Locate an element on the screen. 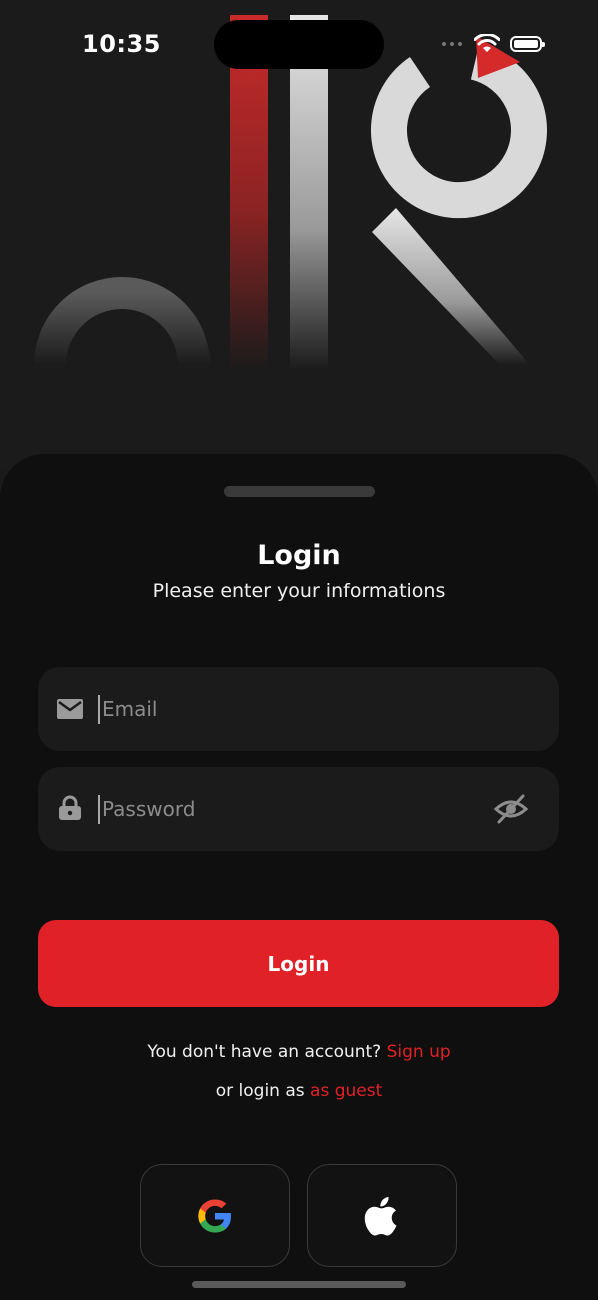 This screenshot has width=598, height=1300. email-input is located at coordinates (292, 709).